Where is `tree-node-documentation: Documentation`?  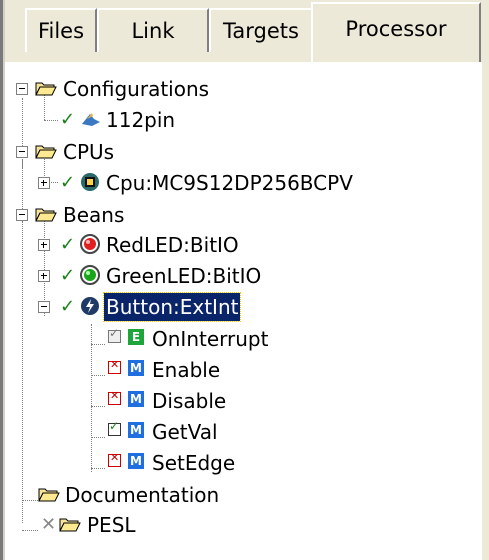
tree-node-documentation: Documentation is located at coordinates (242, 495).